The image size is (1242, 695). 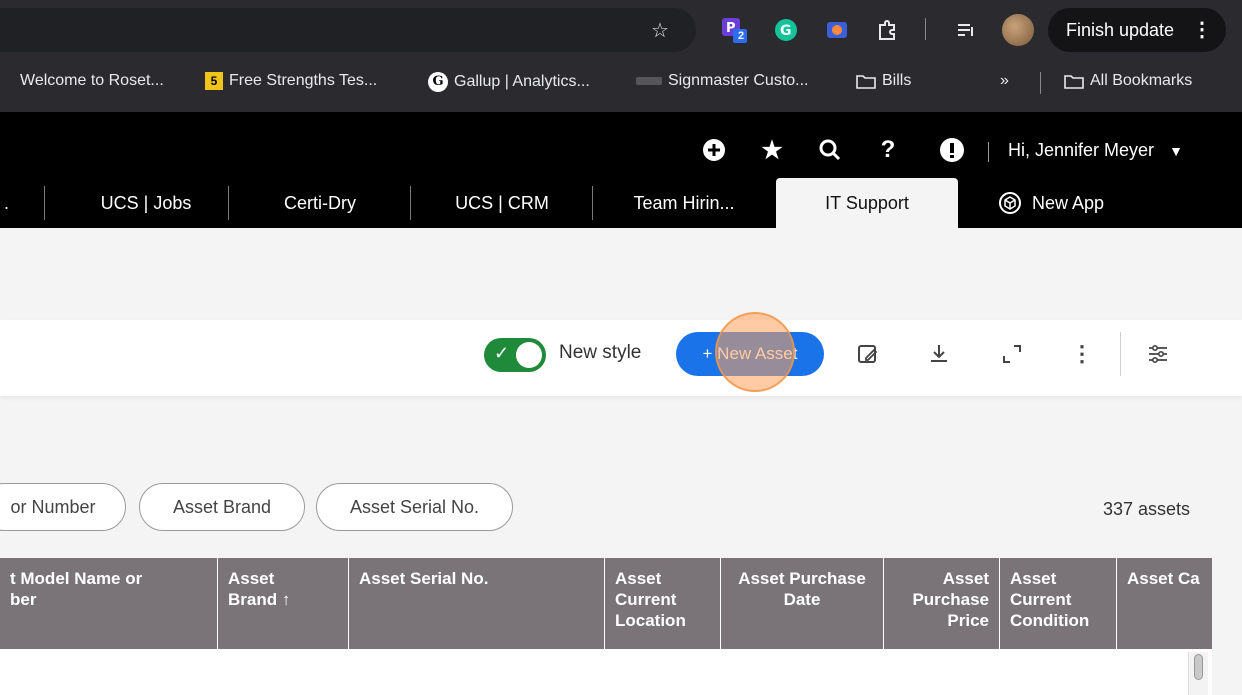 What do you see at coordinates (950, 599) in the screenshot?
I see `header-line: Purchase` at bounding box center [950, 599].